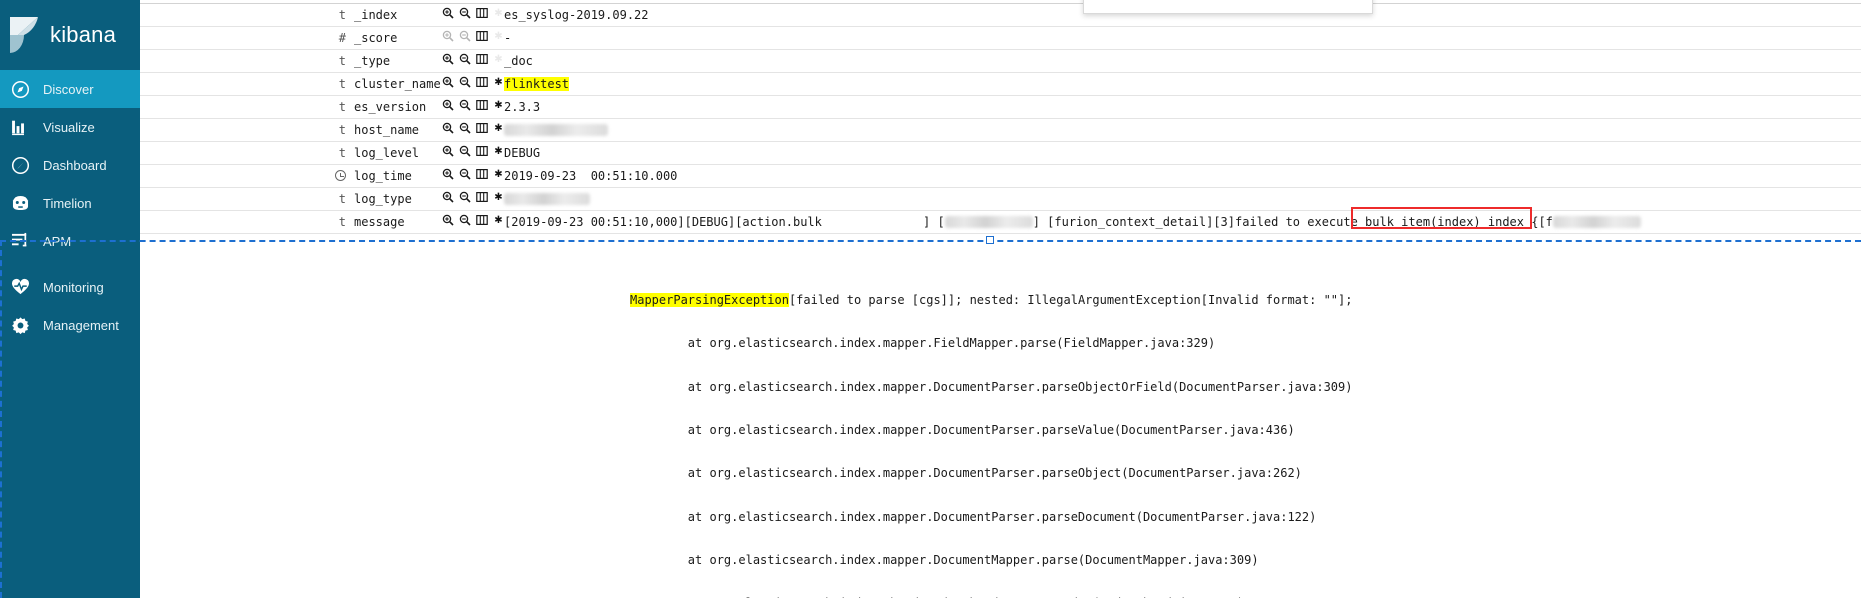  What do you see at coordinates (1000, 61) in the screenshot?
I see `table-row: t _type ✱ _doc` at bounding box center [1000, 61].